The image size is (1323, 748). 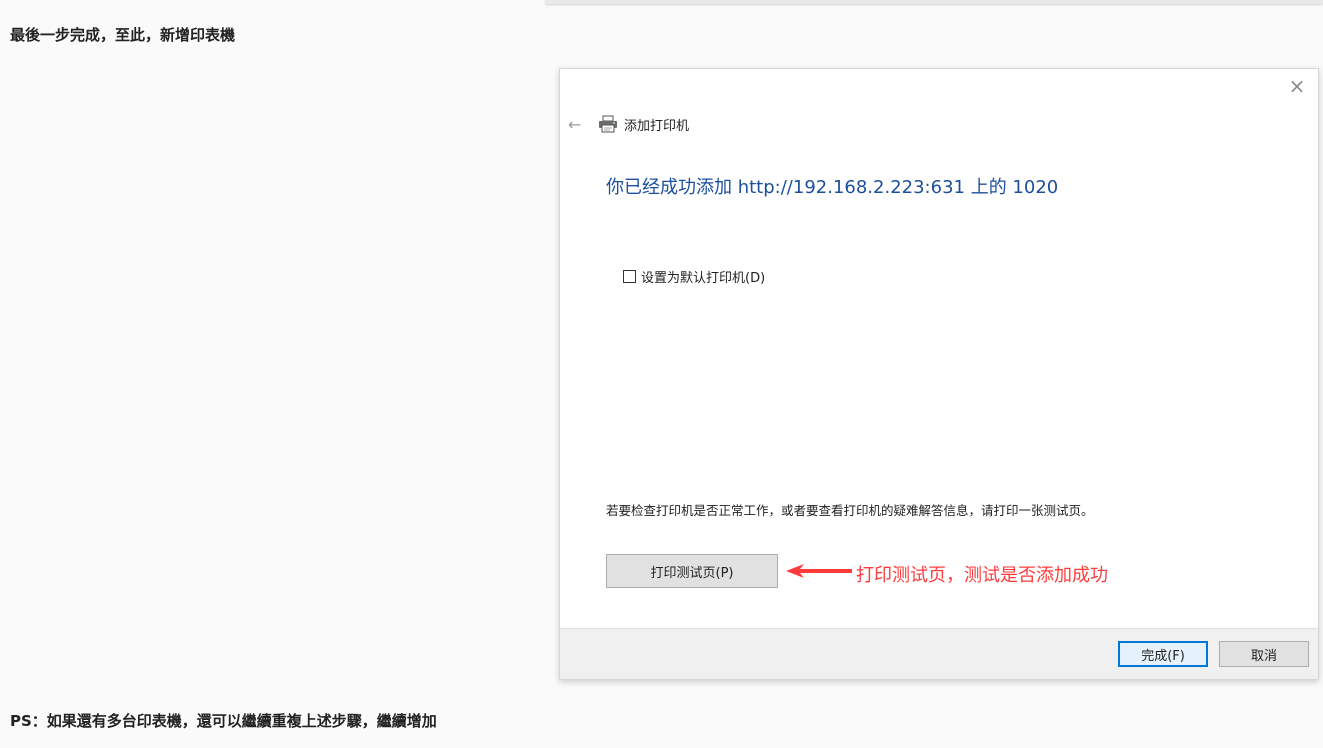 What do you see at coordinates (1163, 654) in the screenshot?
I see `finish-button: 完成(F)` at bounding box center [1163, 654].